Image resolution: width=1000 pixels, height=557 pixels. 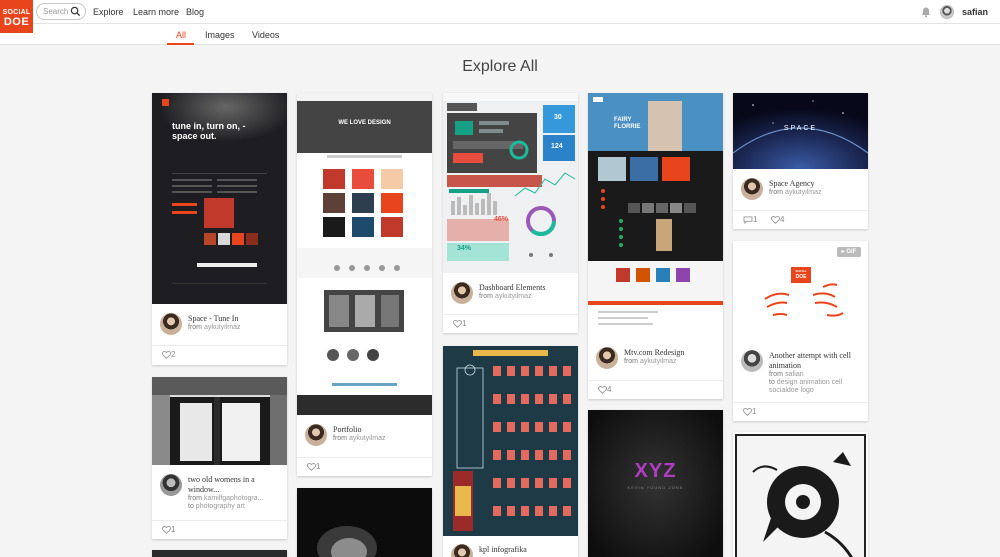 What do you see at coordinates (220, 35) in the screenshot?
I see `tab-images: Images` at bounding box center [220, 35].